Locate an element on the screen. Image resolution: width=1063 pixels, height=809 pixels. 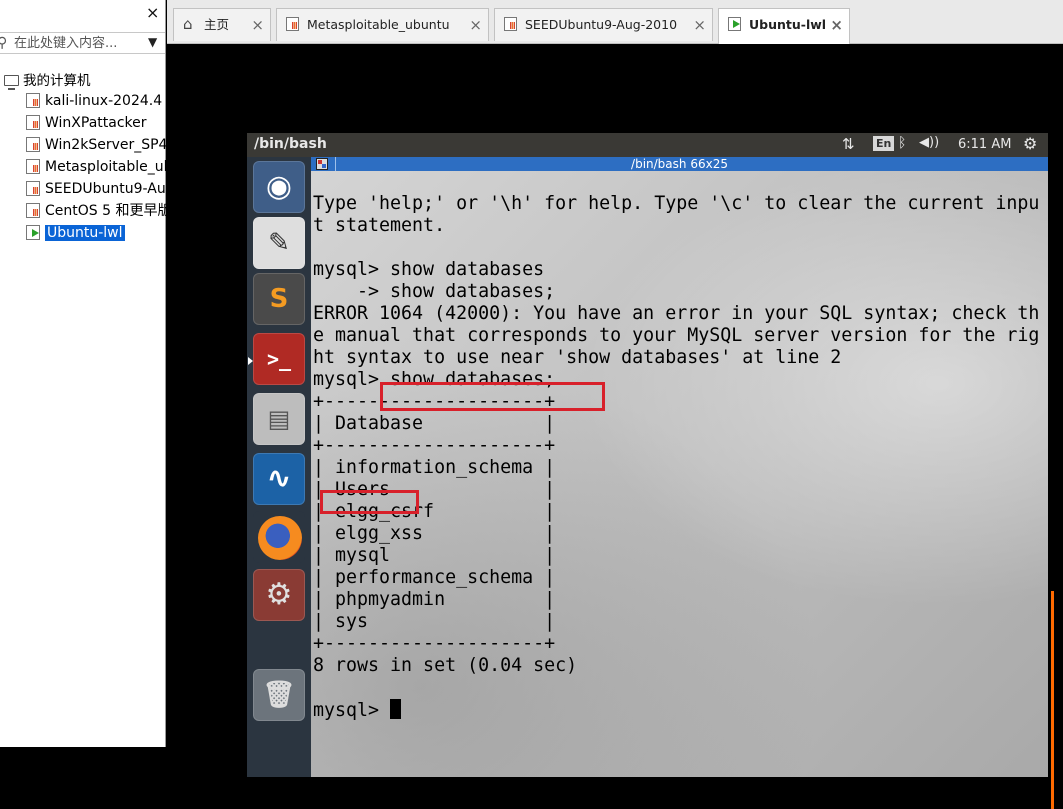
terminal-cursor is located at coordinates (396, 709).